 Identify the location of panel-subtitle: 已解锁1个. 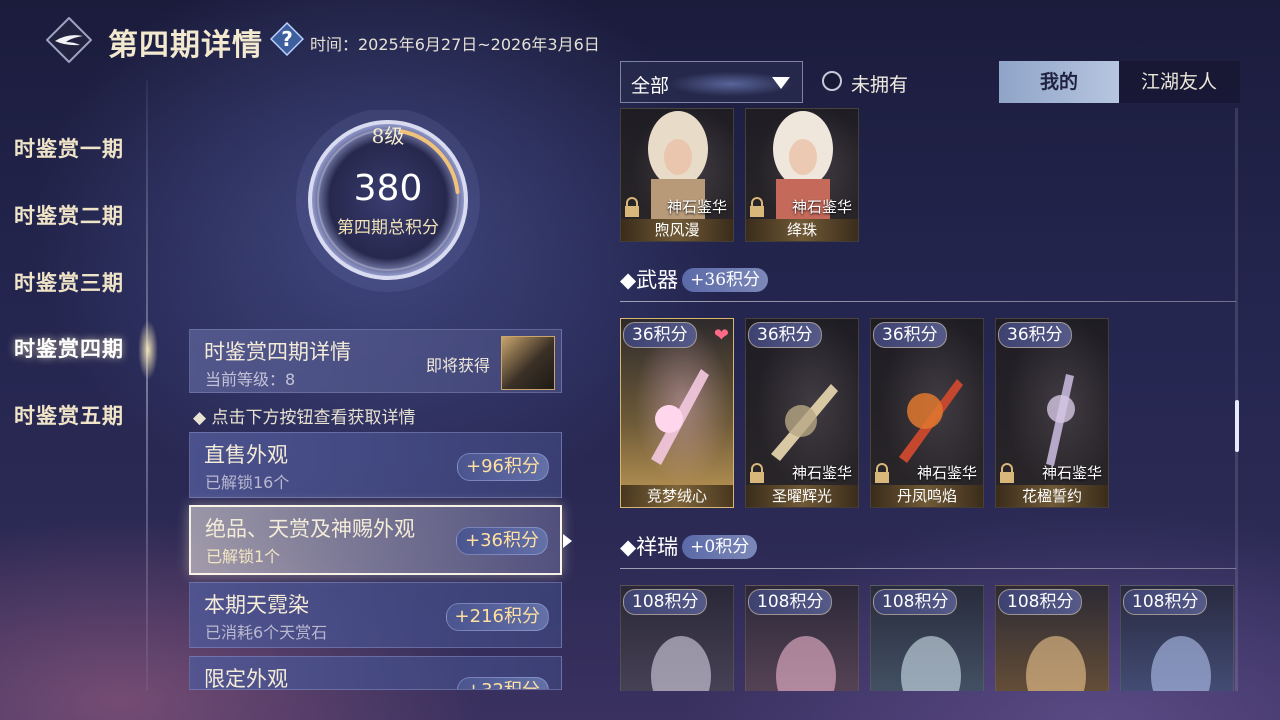
(243, 556).